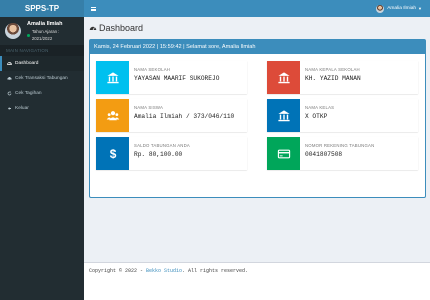 Image resolution: width=430 pixels, height=300 pixels. I want to click on page-title: Dashboard, so click(116, 28).